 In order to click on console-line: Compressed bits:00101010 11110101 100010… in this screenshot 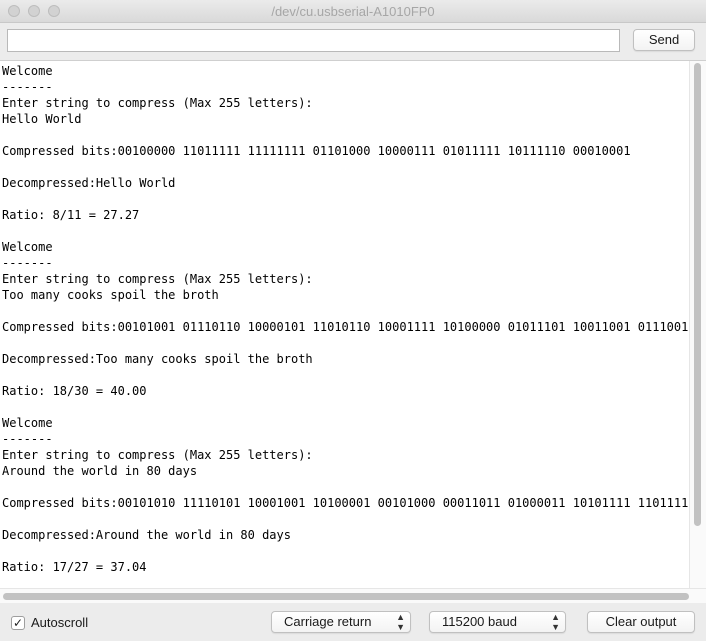, I will do `click(345, 503)`.